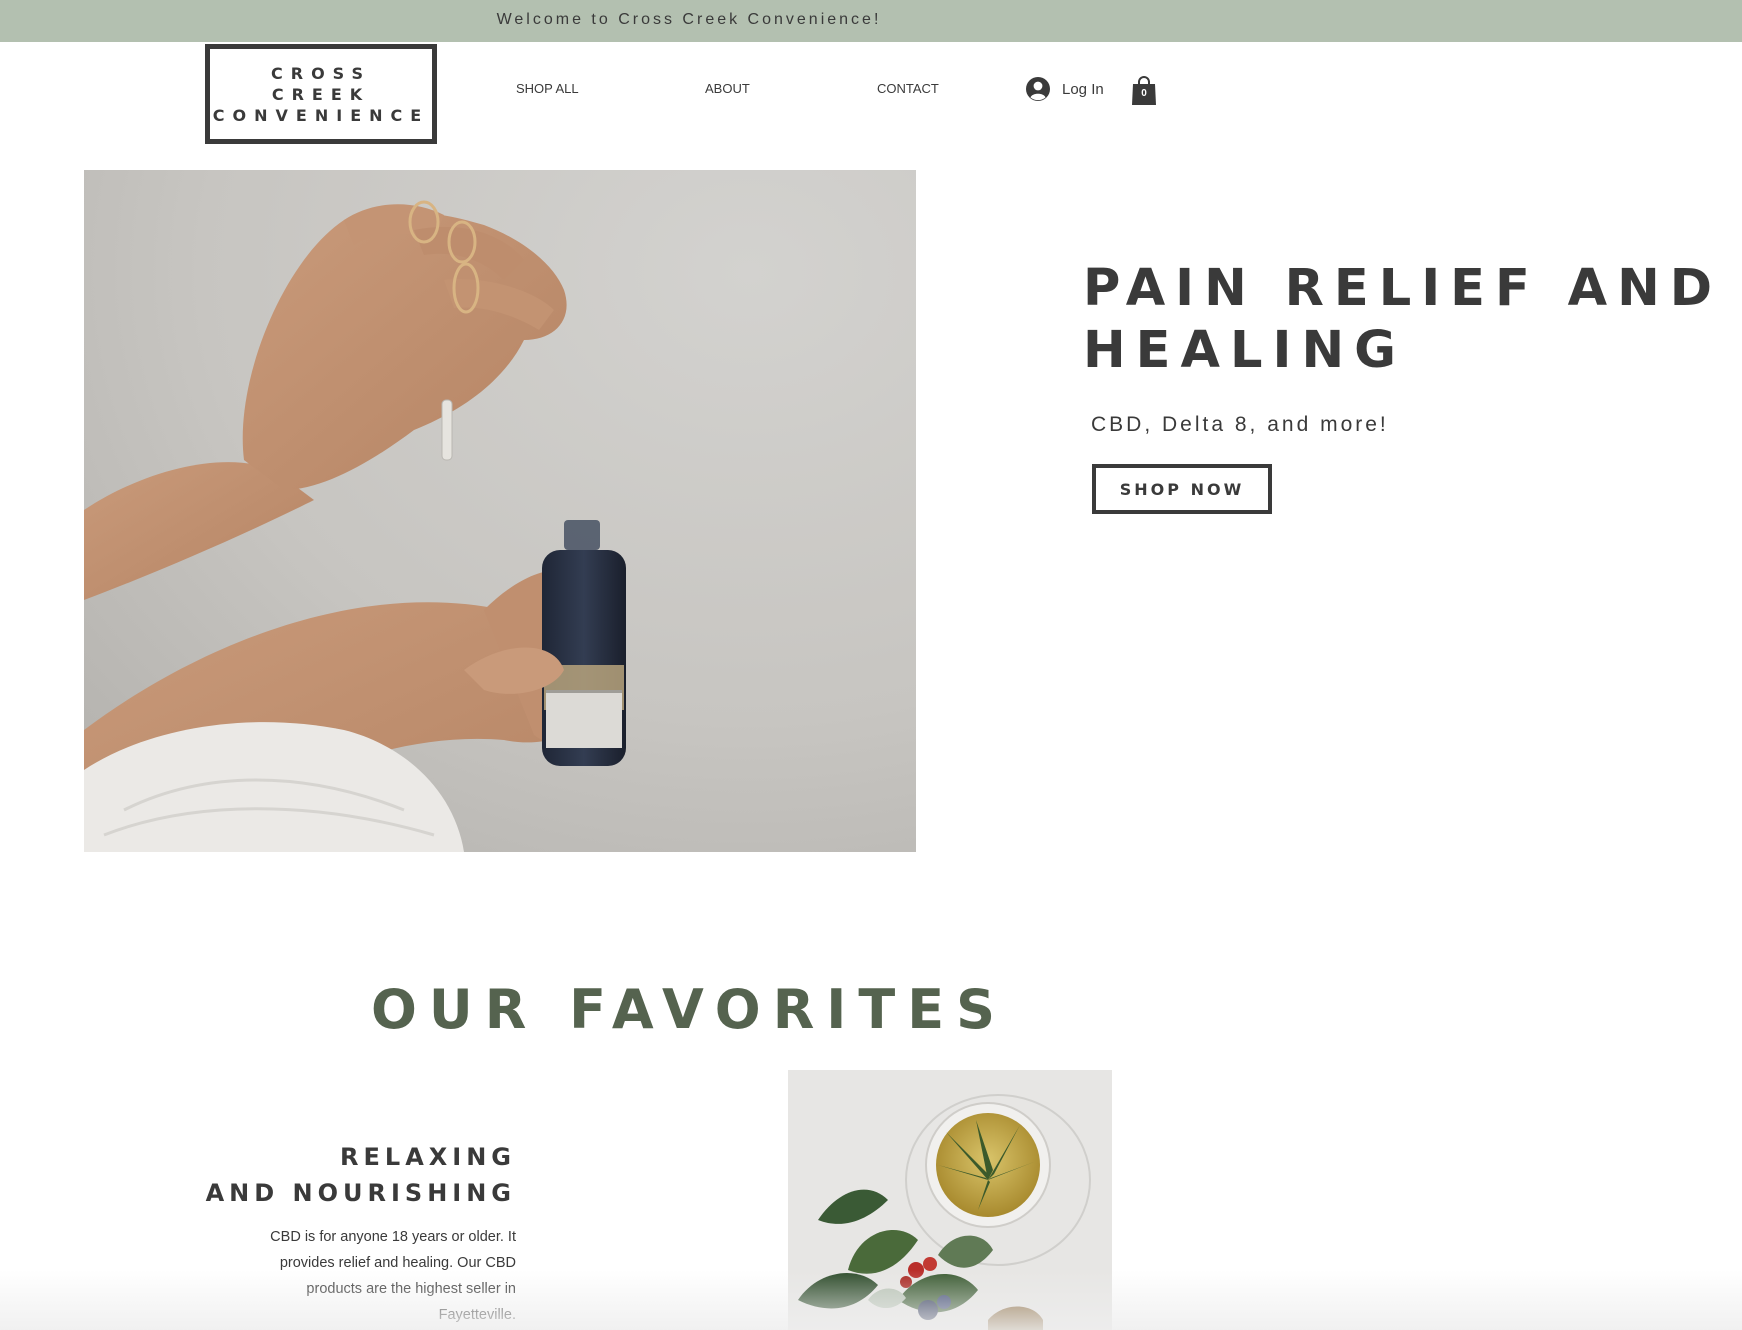 The width and height of the screenshot is (1742, 1330). I want to click on favorites-body-line: provides relief and healing. Our CBD, so click(397, 1263).